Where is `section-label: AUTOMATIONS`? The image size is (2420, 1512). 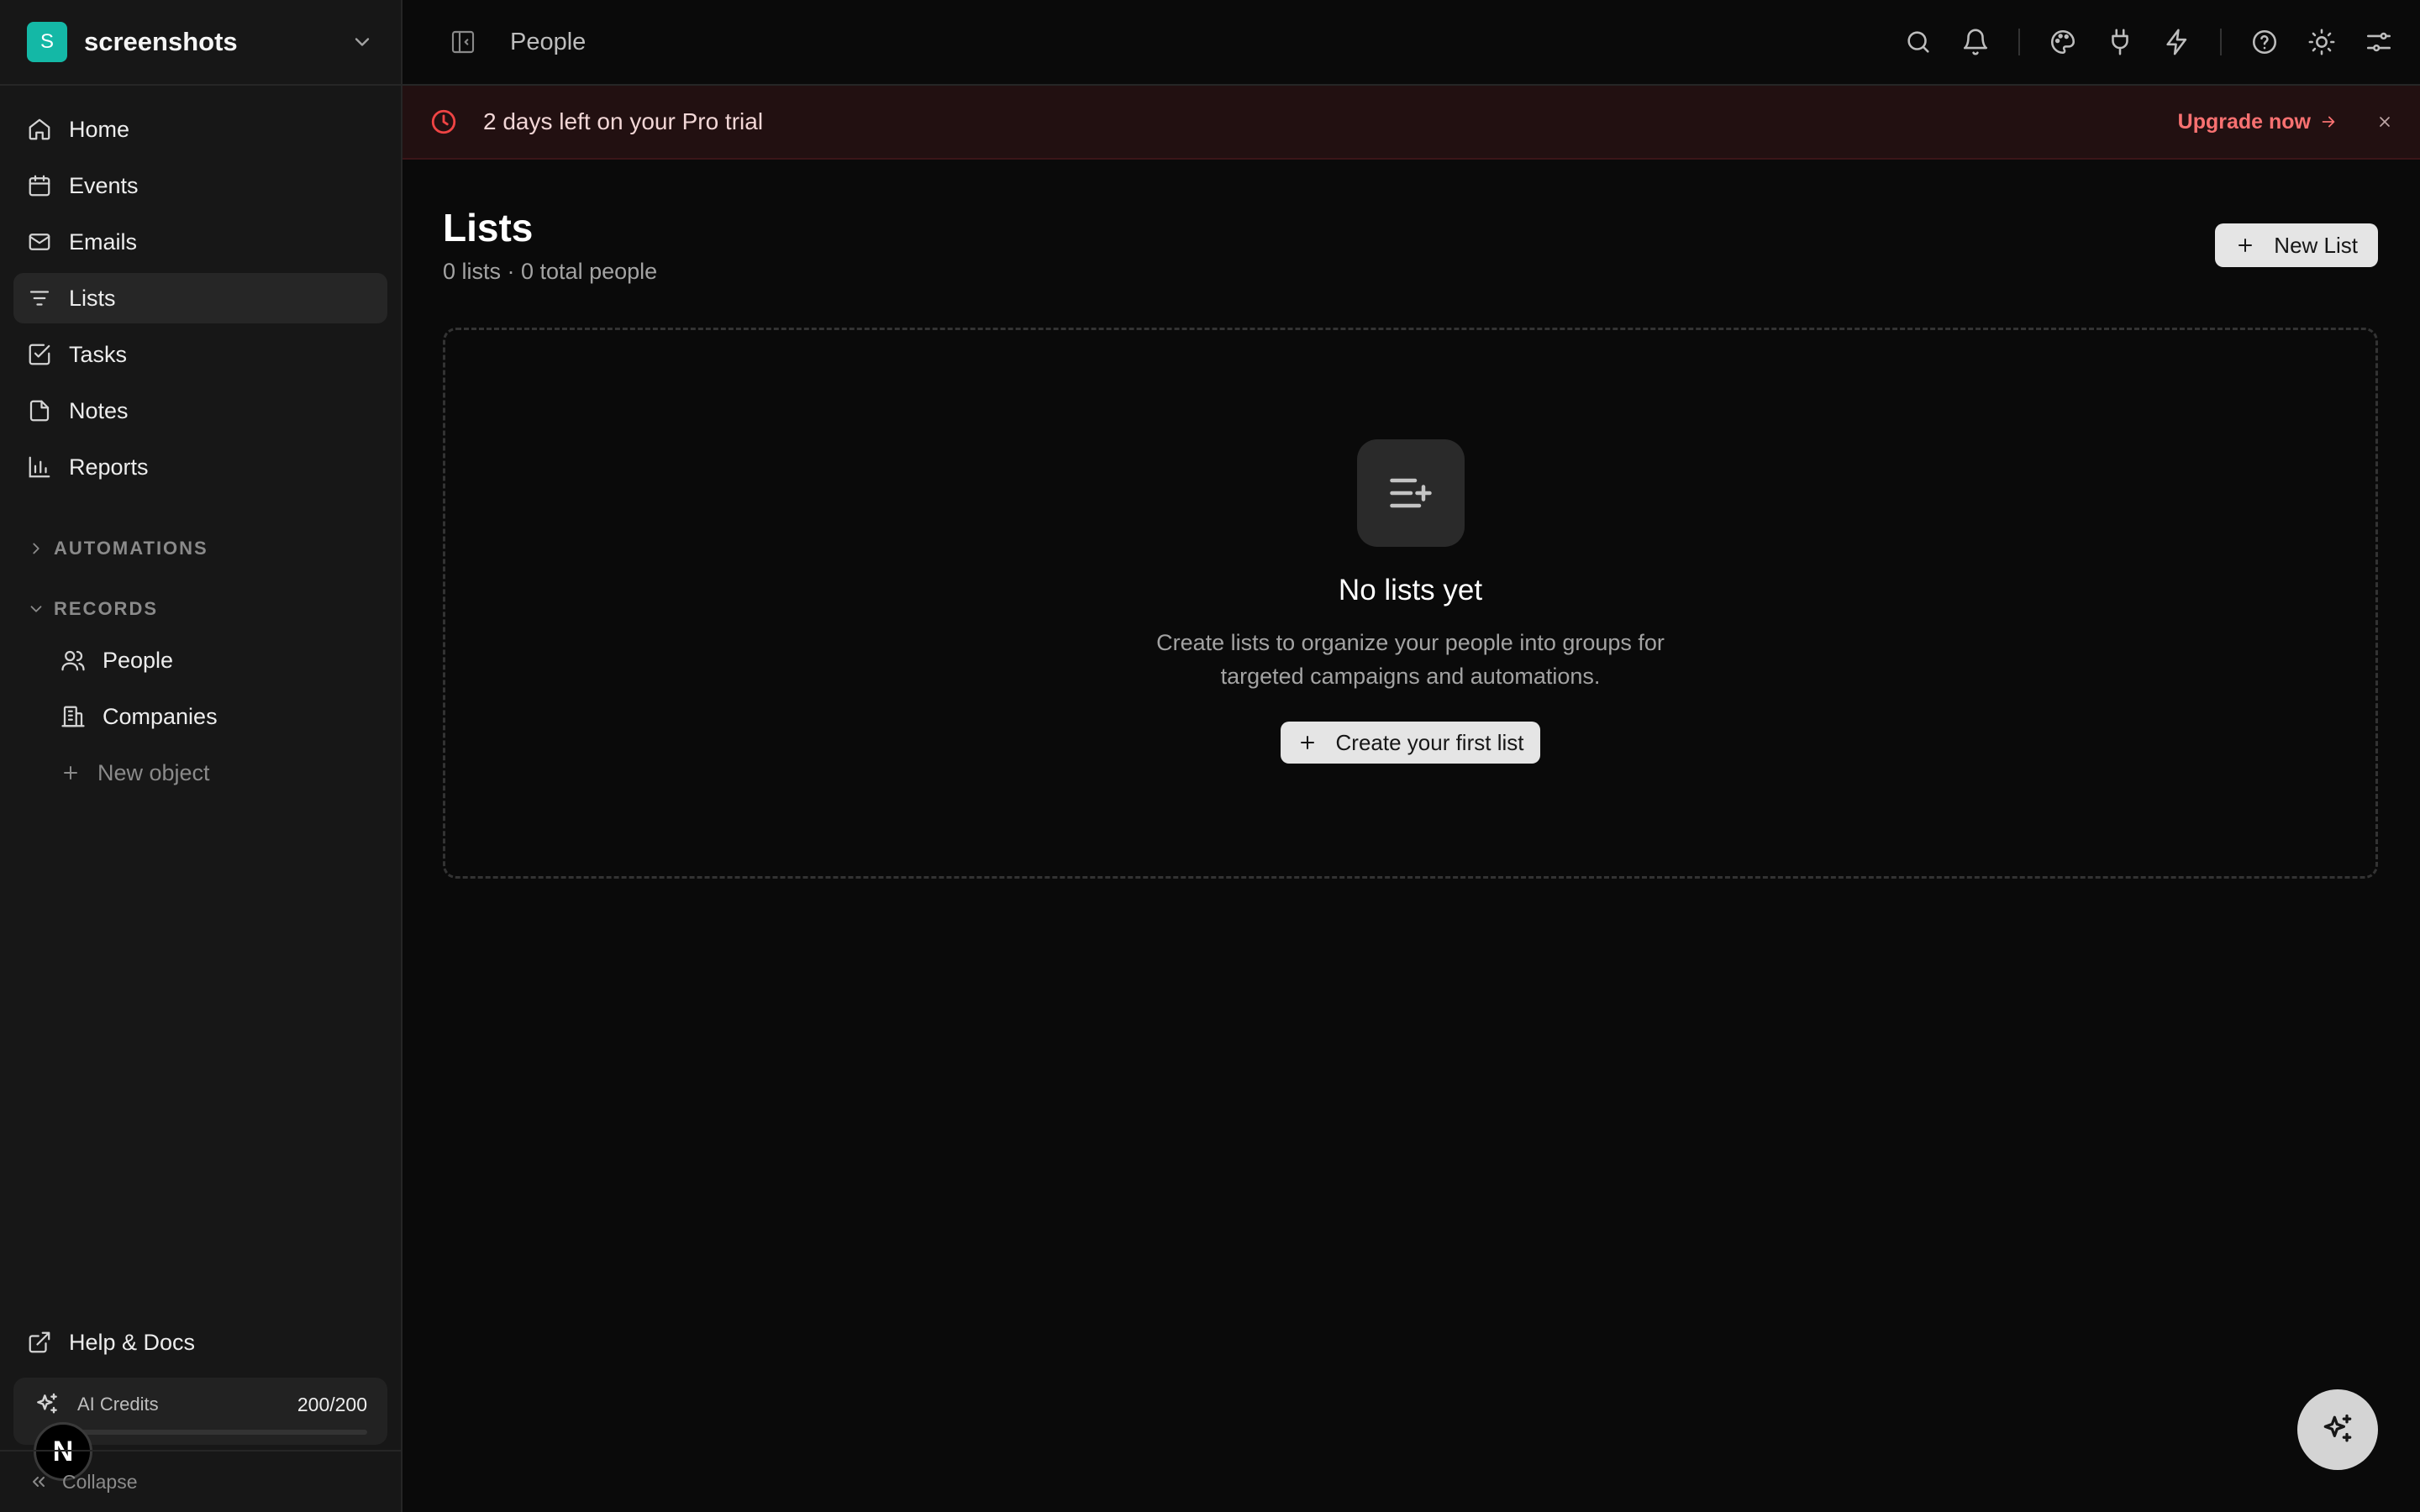
section-label: AUTOMATIONS is located at coordinates (131, 548).